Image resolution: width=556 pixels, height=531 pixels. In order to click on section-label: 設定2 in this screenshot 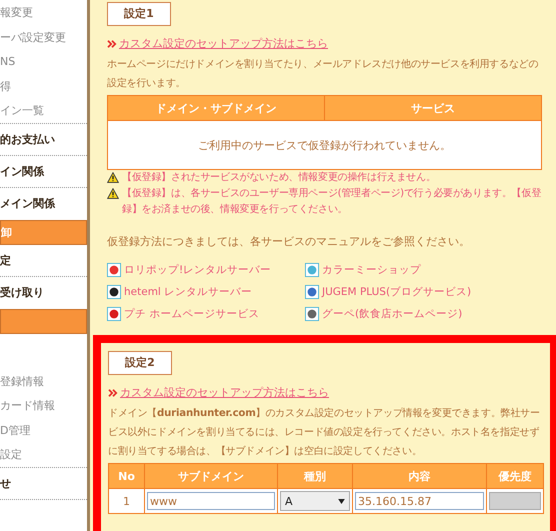, I will do `click(140, 363)`.